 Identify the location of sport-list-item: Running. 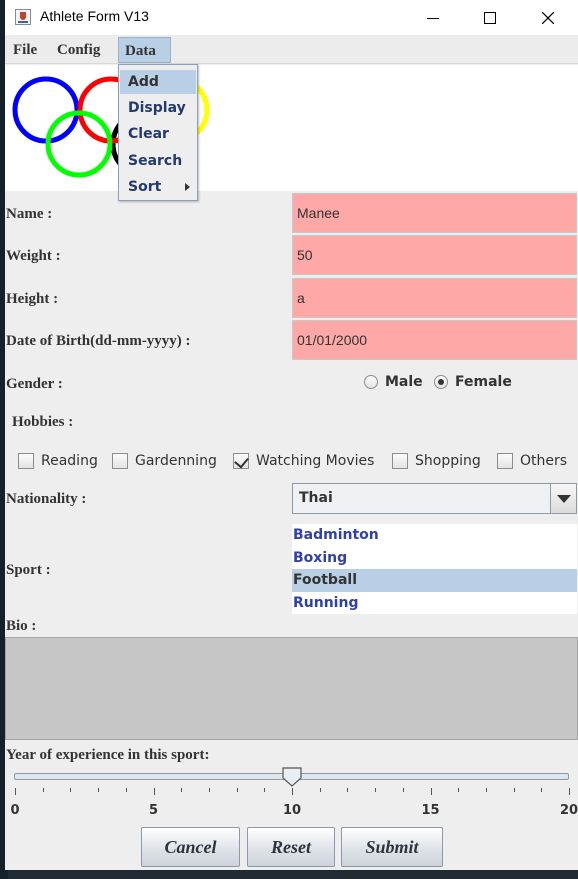
(434, 603).